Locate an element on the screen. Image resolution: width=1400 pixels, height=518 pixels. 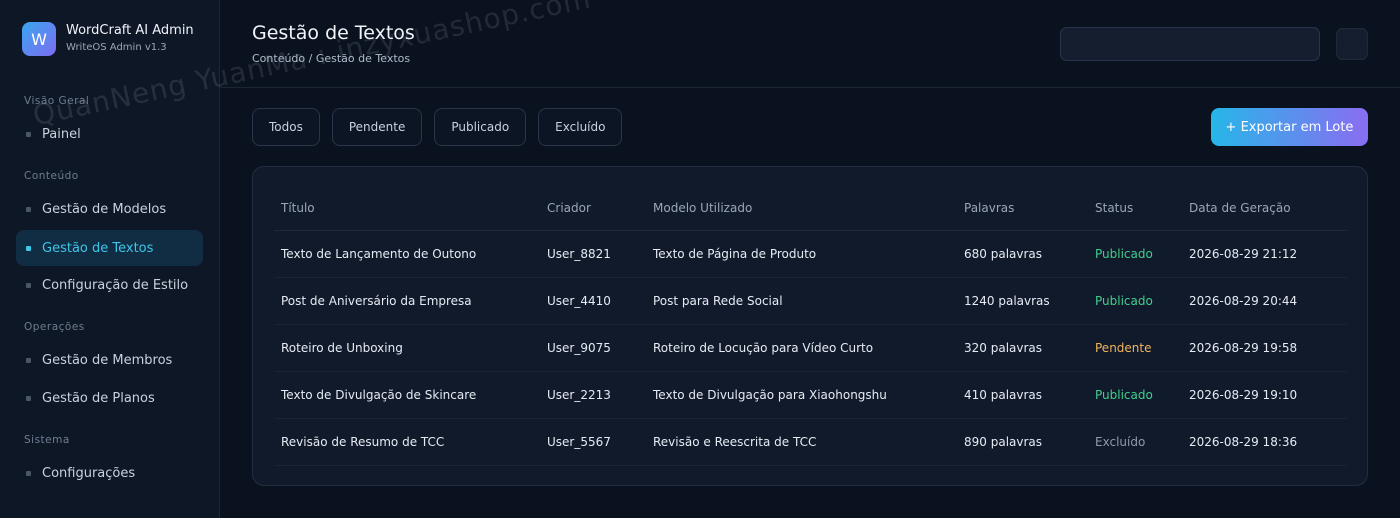
sidebar-item-panel: Painel is located at coordinates (109, 134).